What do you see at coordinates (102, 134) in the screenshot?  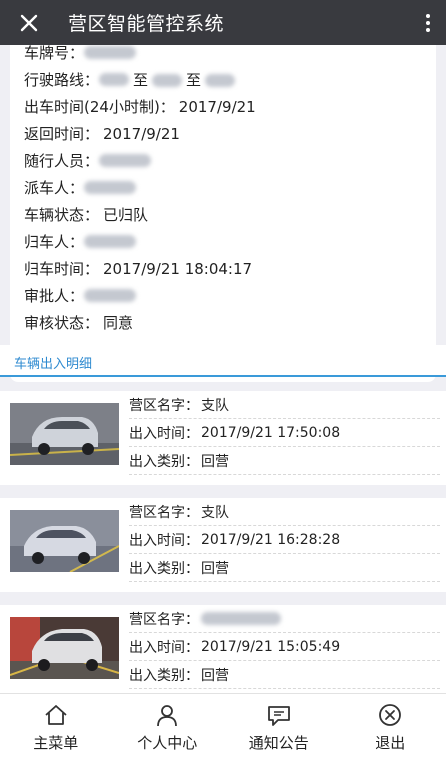 I see `detail-row-return-time: 返回时间： 2017/9/21` at bounding box center [102, 134].